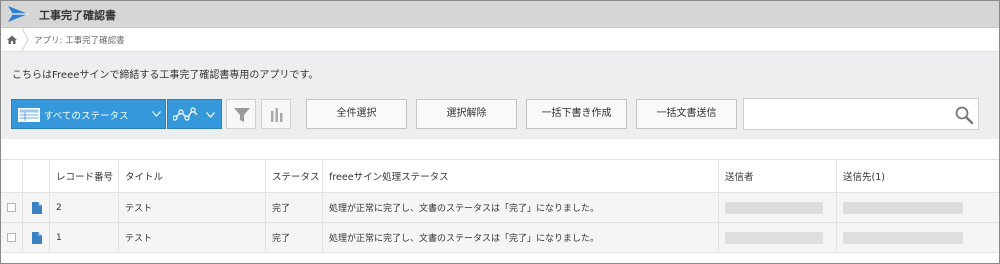 This screenshot has height=264, width=1000. I want to click on search-input, so click(848, 114).